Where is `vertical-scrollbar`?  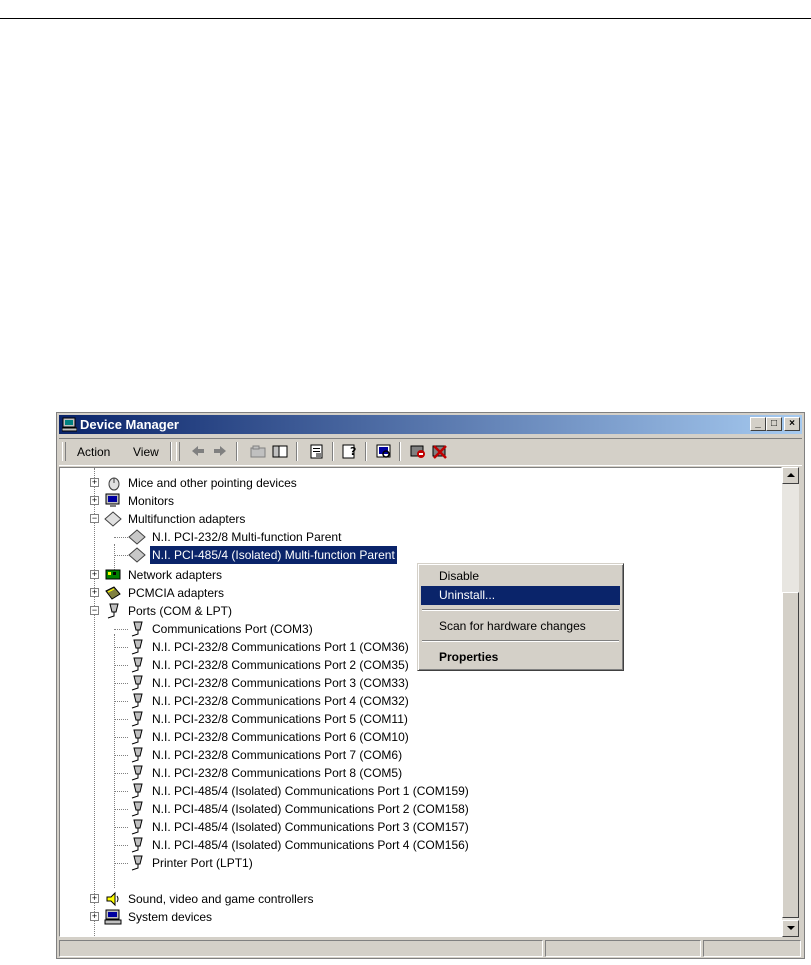
vertical-scrollbar is located at coordinates (790, 702).